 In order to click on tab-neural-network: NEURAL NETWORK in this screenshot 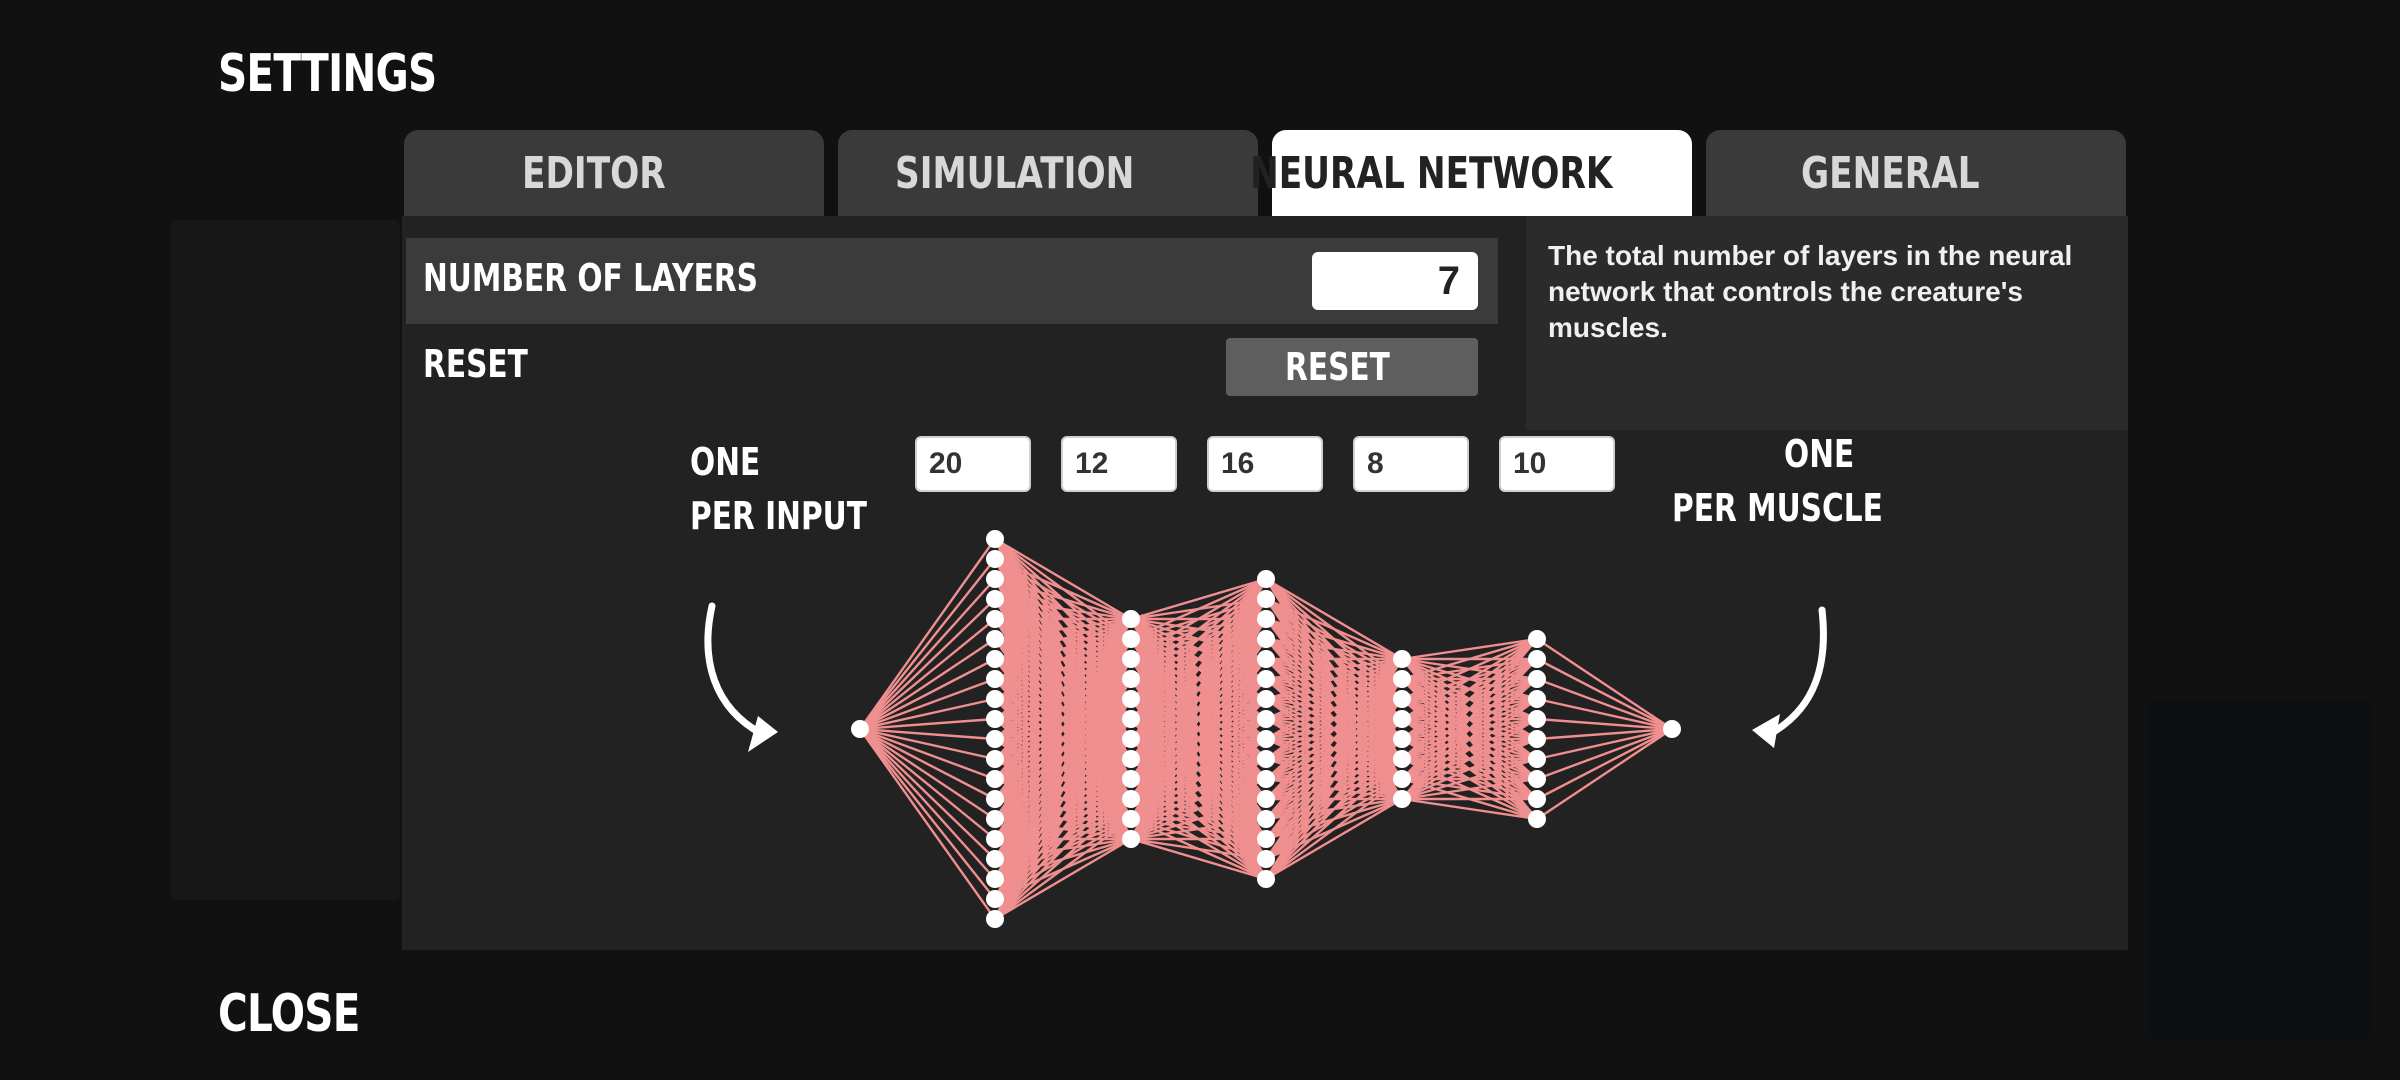, I will do `click(1471, 173)`.